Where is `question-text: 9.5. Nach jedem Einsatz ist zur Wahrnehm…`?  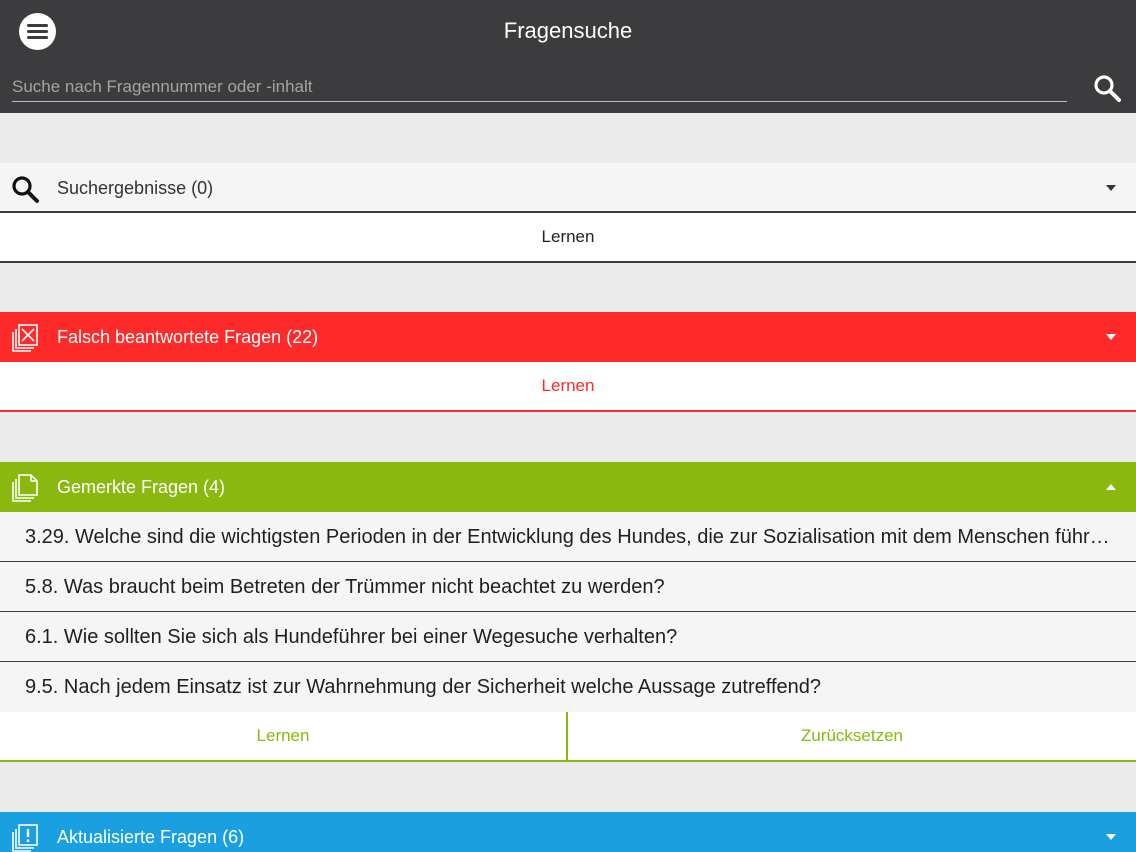
question-text: 9.5. Nach jedem Einsatz ist zur Wahrnehm… is located at coordinates (423, 687).